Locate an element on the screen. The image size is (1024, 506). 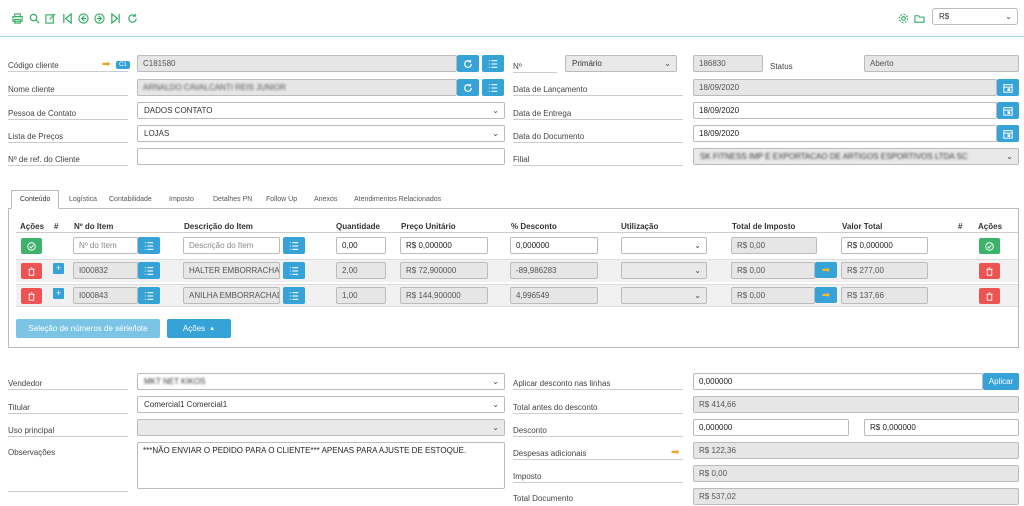
desconto-percent-input: 0,000000 is located at coordinates (771, 427).